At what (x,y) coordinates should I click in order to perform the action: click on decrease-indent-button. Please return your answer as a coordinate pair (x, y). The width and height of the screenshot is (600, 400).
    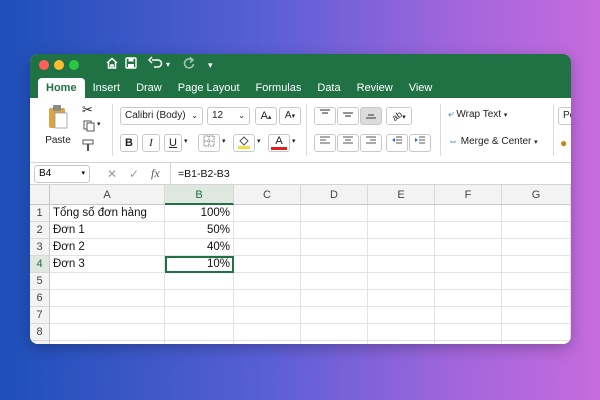
    Looking at the image, I should click on (397, 143).